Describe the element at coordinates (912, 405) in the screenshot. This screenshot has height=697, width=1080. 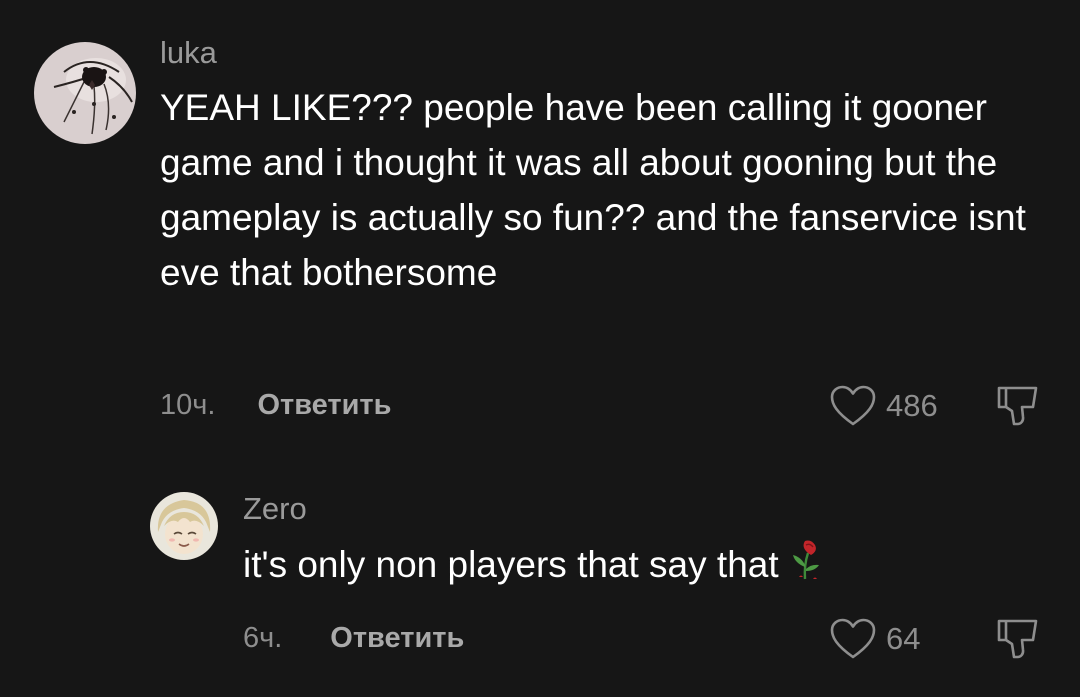
I see `like-count: 486` at that location.